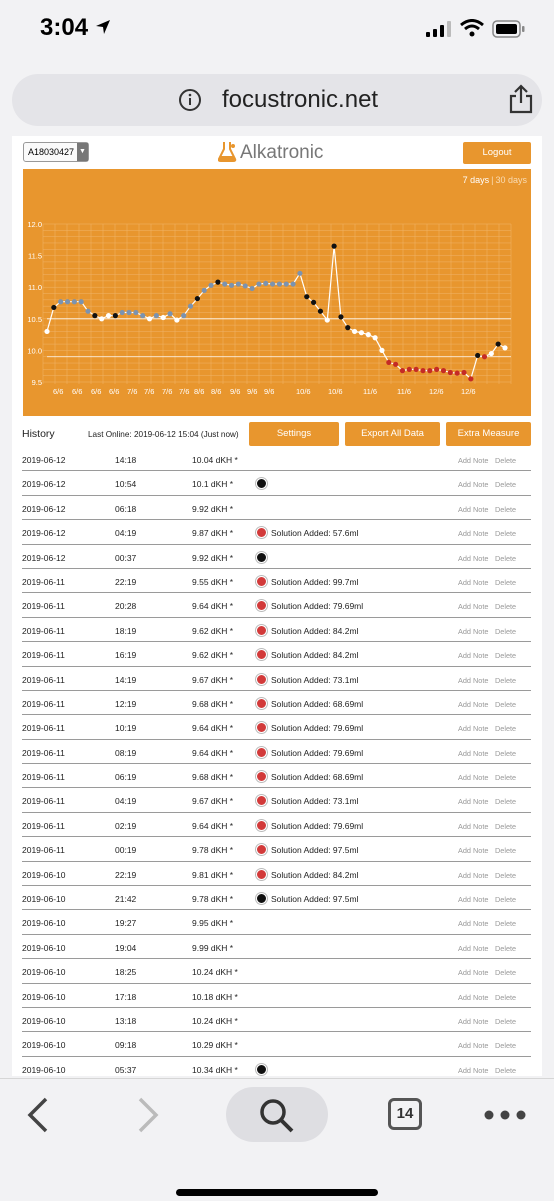 The width and height of the screenshot is (554, 1201). What do you see at coordinates (35, 256) in the screenshot?
I see `y-tick-label: 11.5` at bounding box center [35, 256].